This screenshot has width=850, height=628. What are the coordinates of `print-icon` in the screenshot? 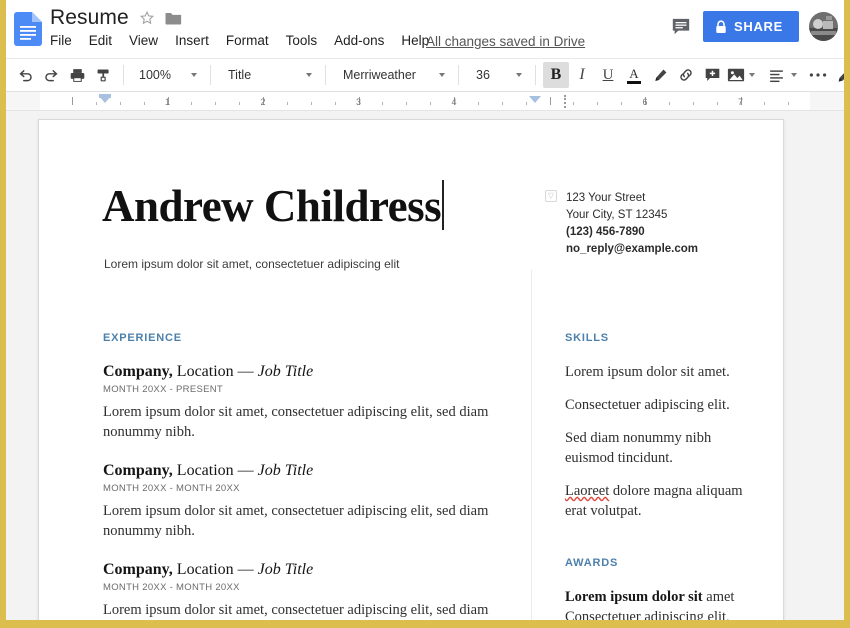 It's located at (77, 75).